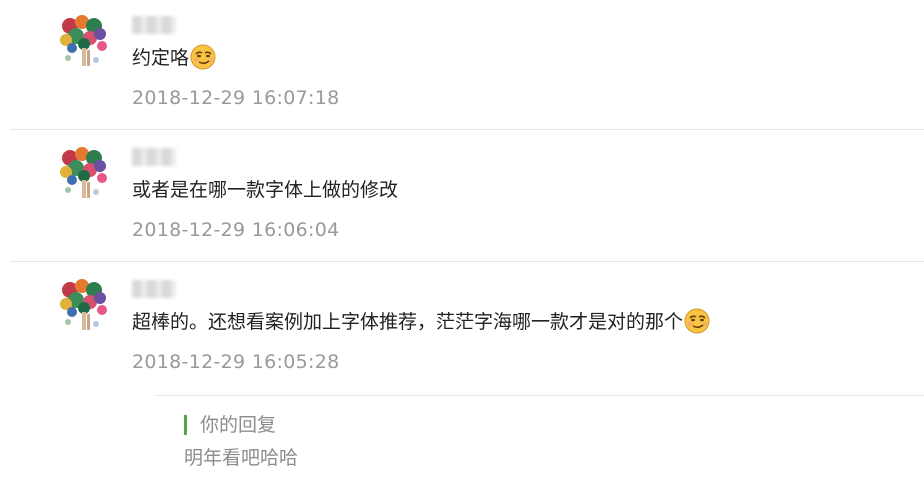 The width and height of the screenshot is (924, 488). Describe the element at coordinates (241, 458) in the screenshot. I see `reply-text: 明年看吧哈哈` at that location.